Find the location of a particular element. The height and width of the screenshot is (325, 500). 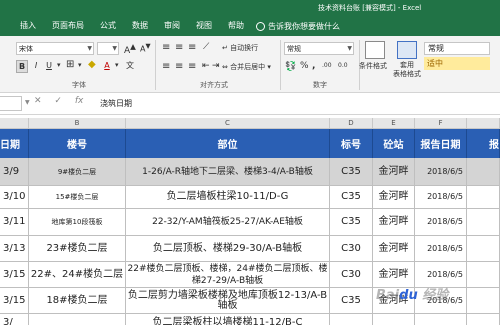

header-station: 砼站 is located at coordinates (394, 143).